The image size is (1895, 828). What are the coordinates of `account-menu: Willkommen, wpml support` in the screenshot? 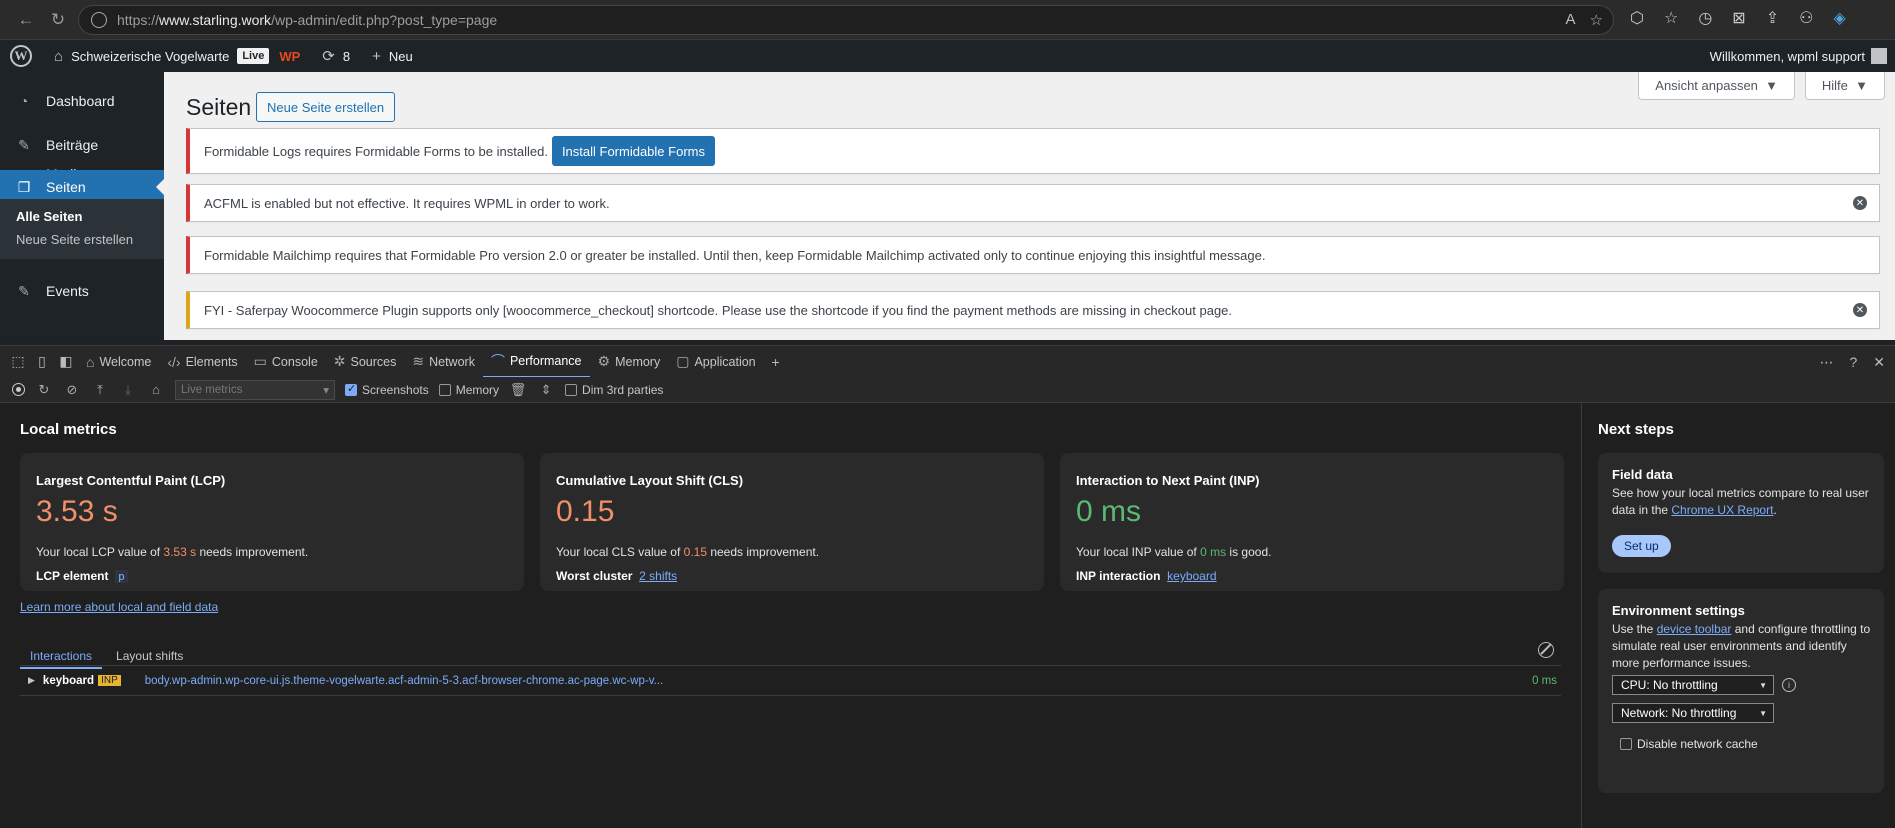 It's located at (1798, 56).